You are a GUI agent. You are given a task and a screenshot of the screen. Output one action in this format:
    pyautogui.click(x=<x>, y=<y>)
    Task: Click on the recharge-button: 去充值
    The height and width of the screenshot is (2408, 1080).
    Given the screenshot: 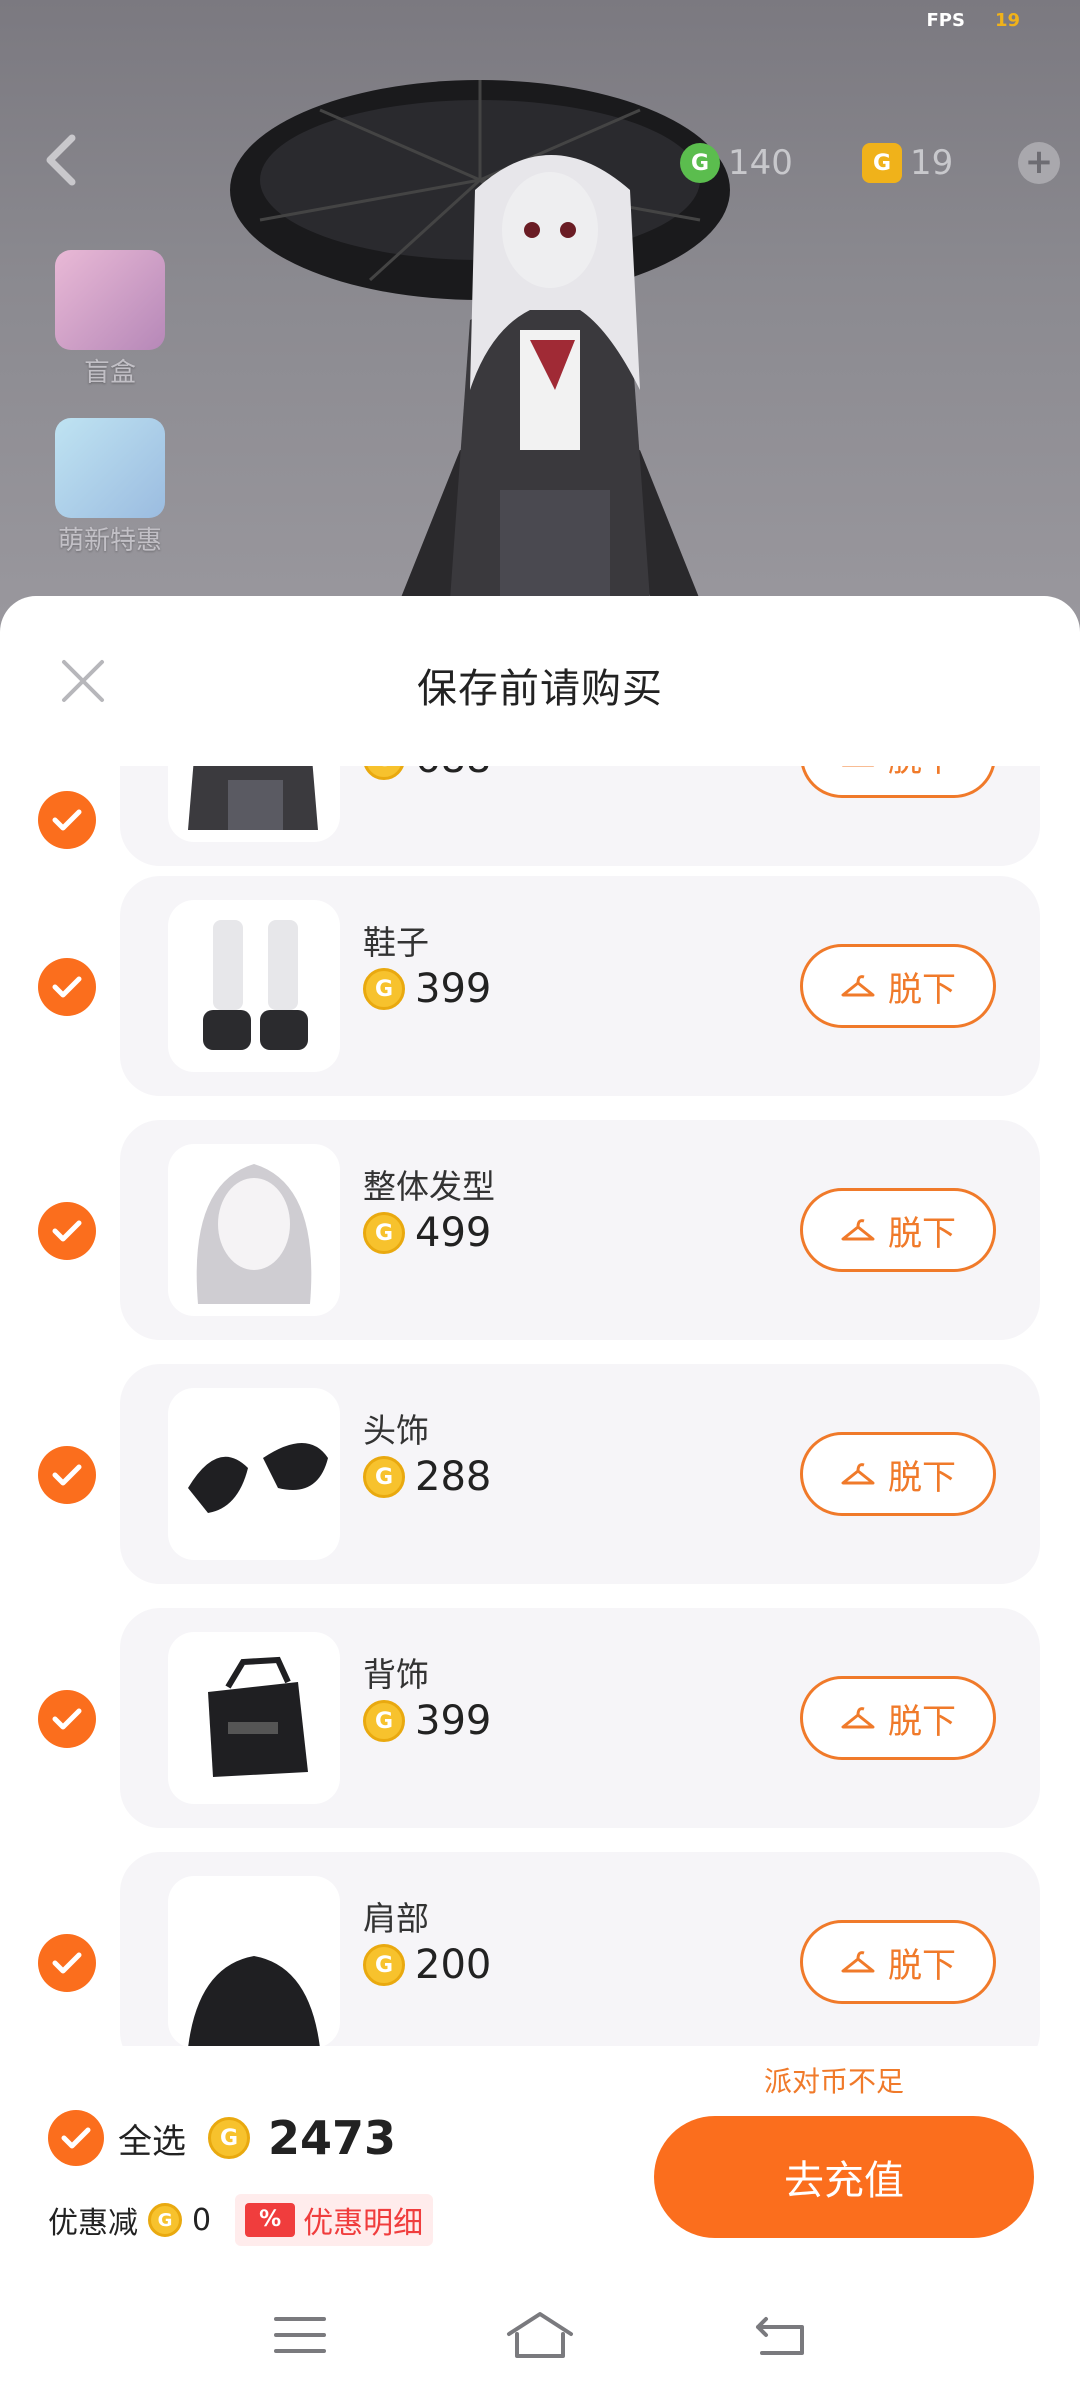 What is the action you would take?
    pyautogui.click(x=844, y=2177)
    